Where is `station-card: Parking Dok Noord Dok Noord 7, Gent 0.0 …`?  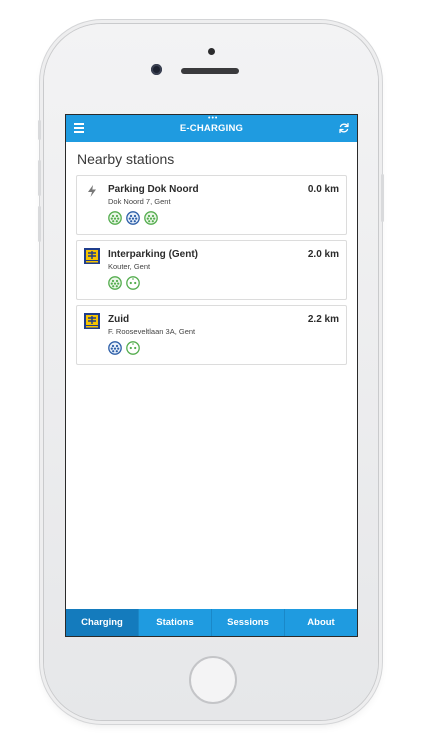
station-card: Parking Dok Noord Dok Noord 7, Gent 0.0 … is located at coordinates (211, 205).